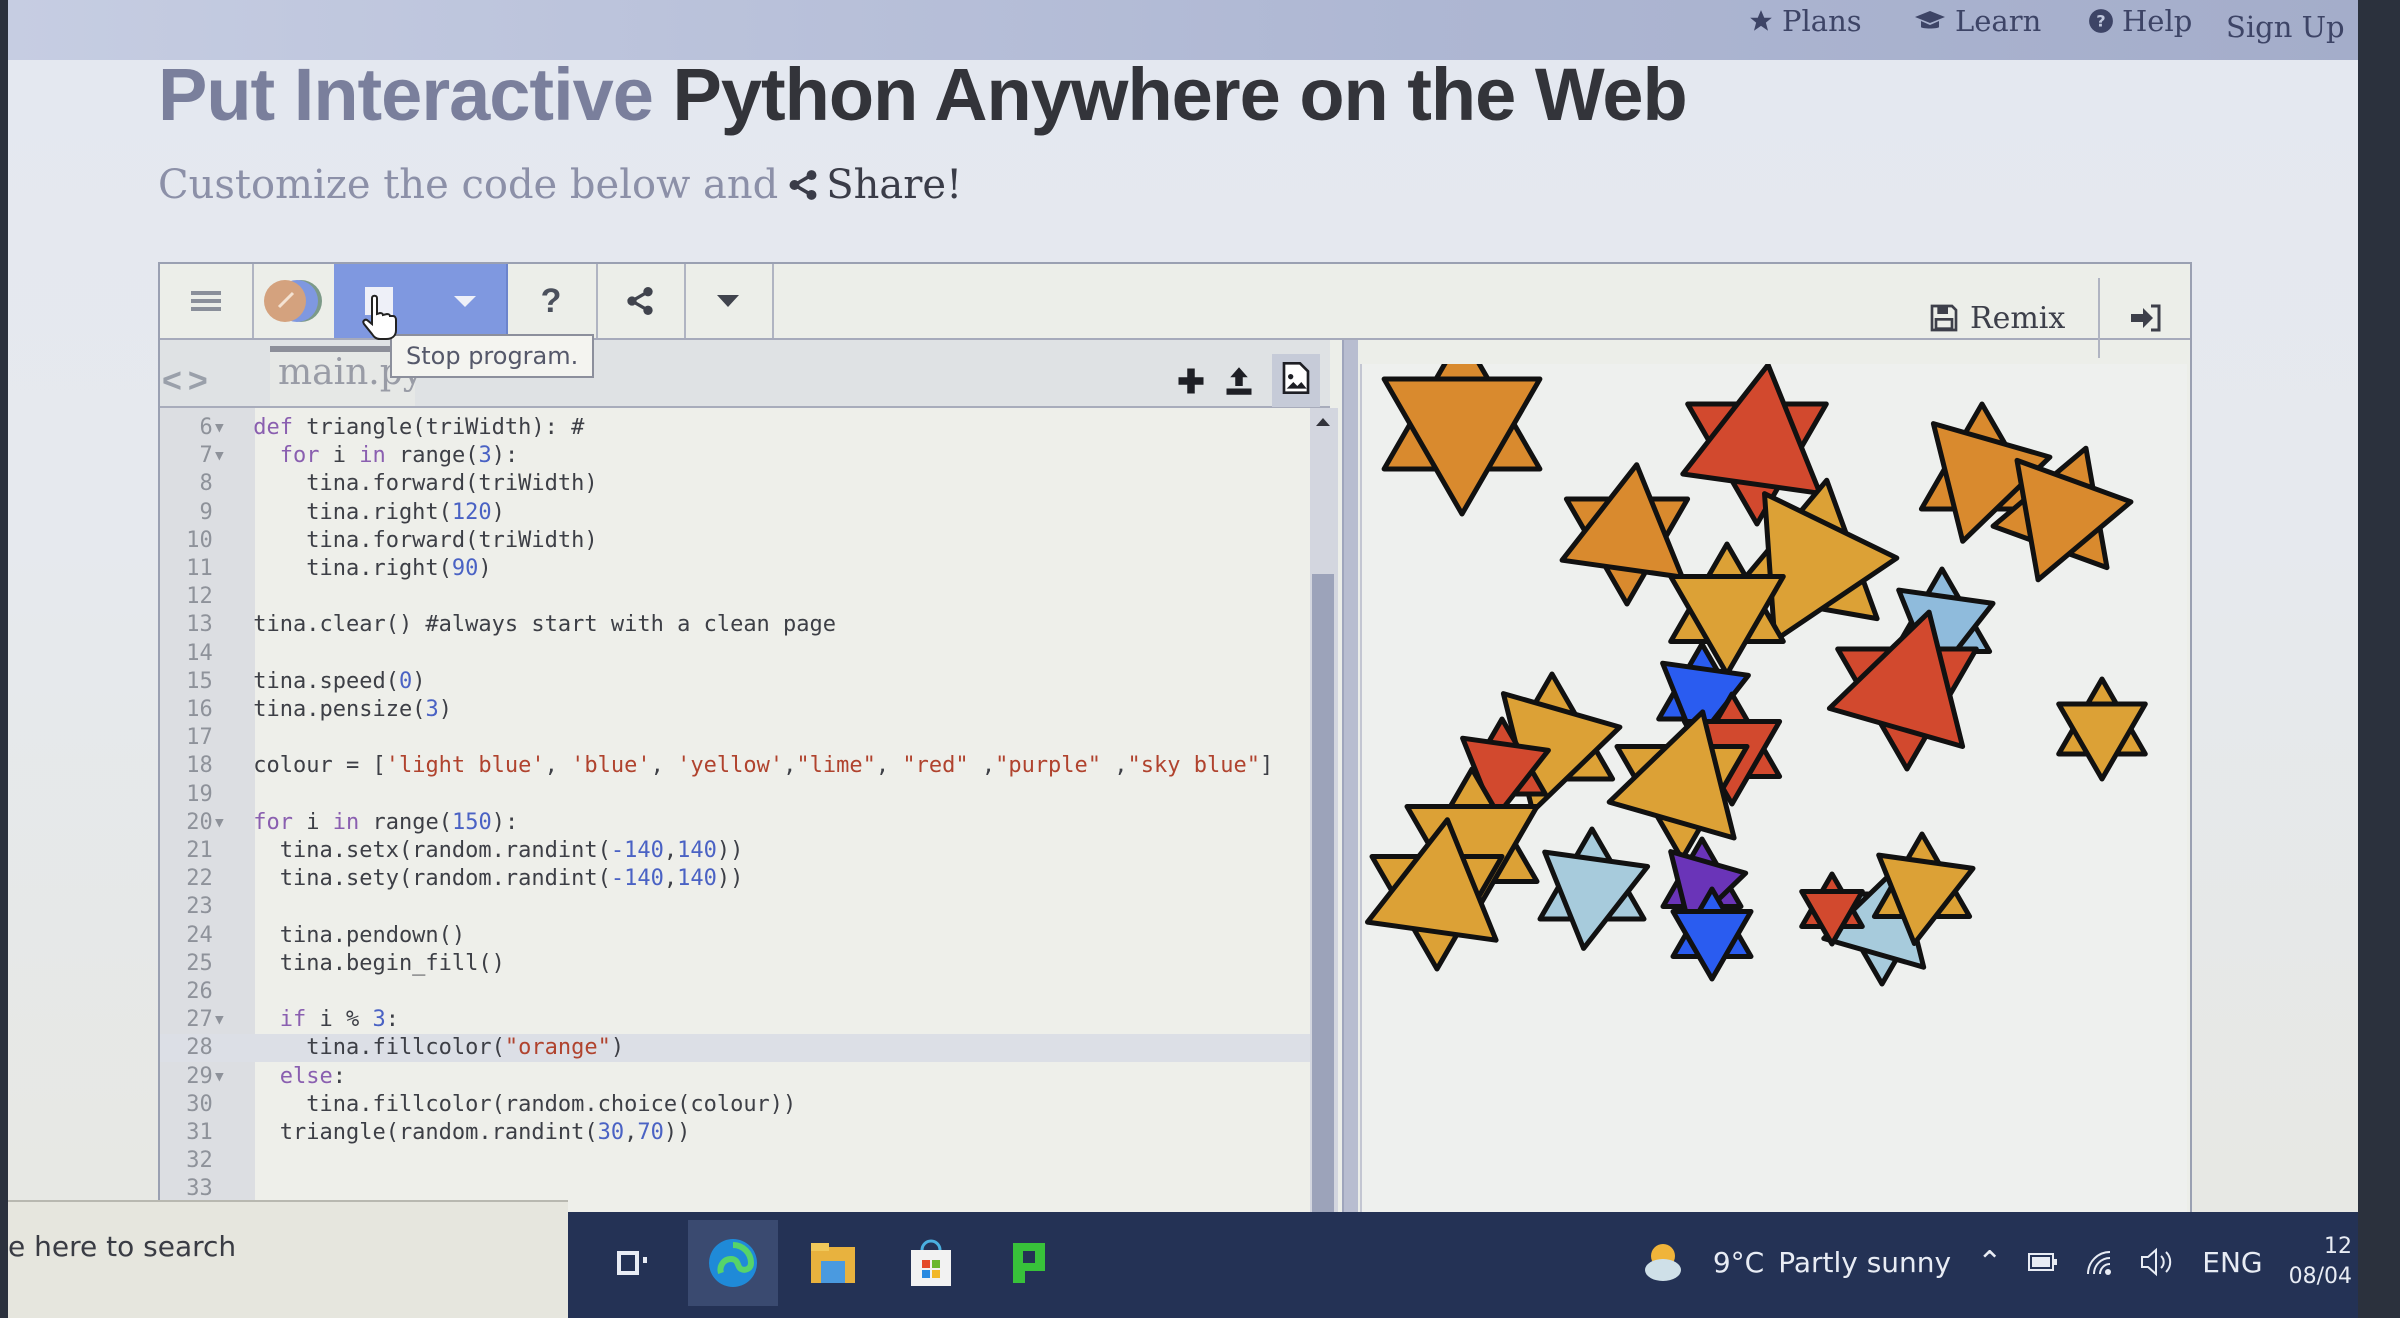  Describe the element at coordinates (735, 654) in the screenshot. I see `code-line: 14` at that location.